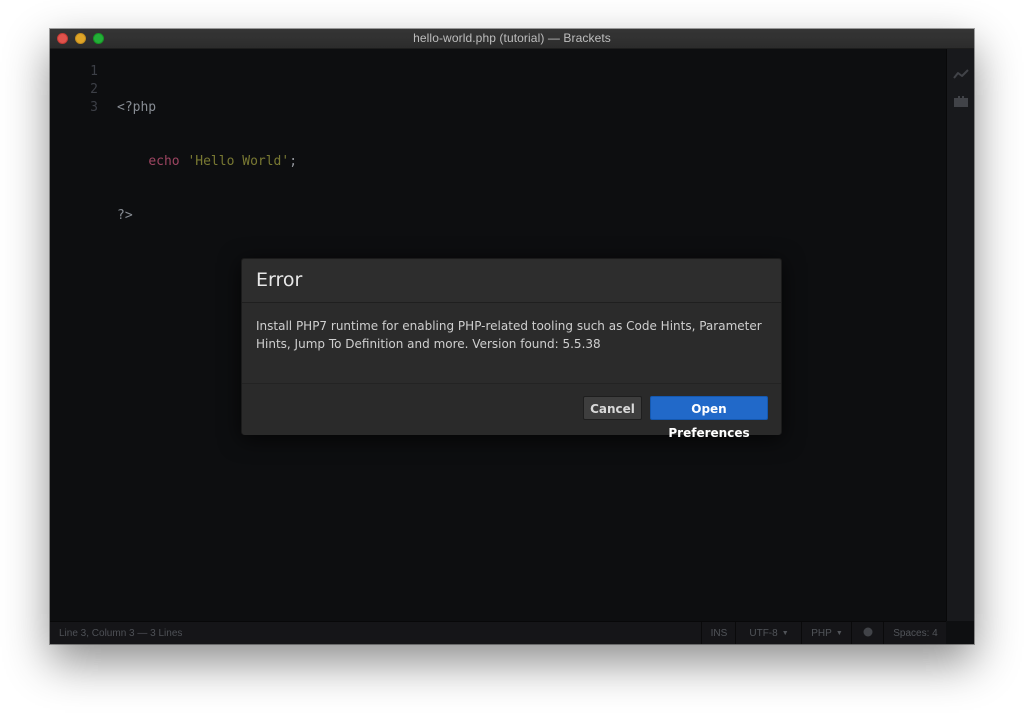  Describe the element at coordinates (709, 418) in the screenshot. I see `open-preferences-button: Open Preferences` at that location.